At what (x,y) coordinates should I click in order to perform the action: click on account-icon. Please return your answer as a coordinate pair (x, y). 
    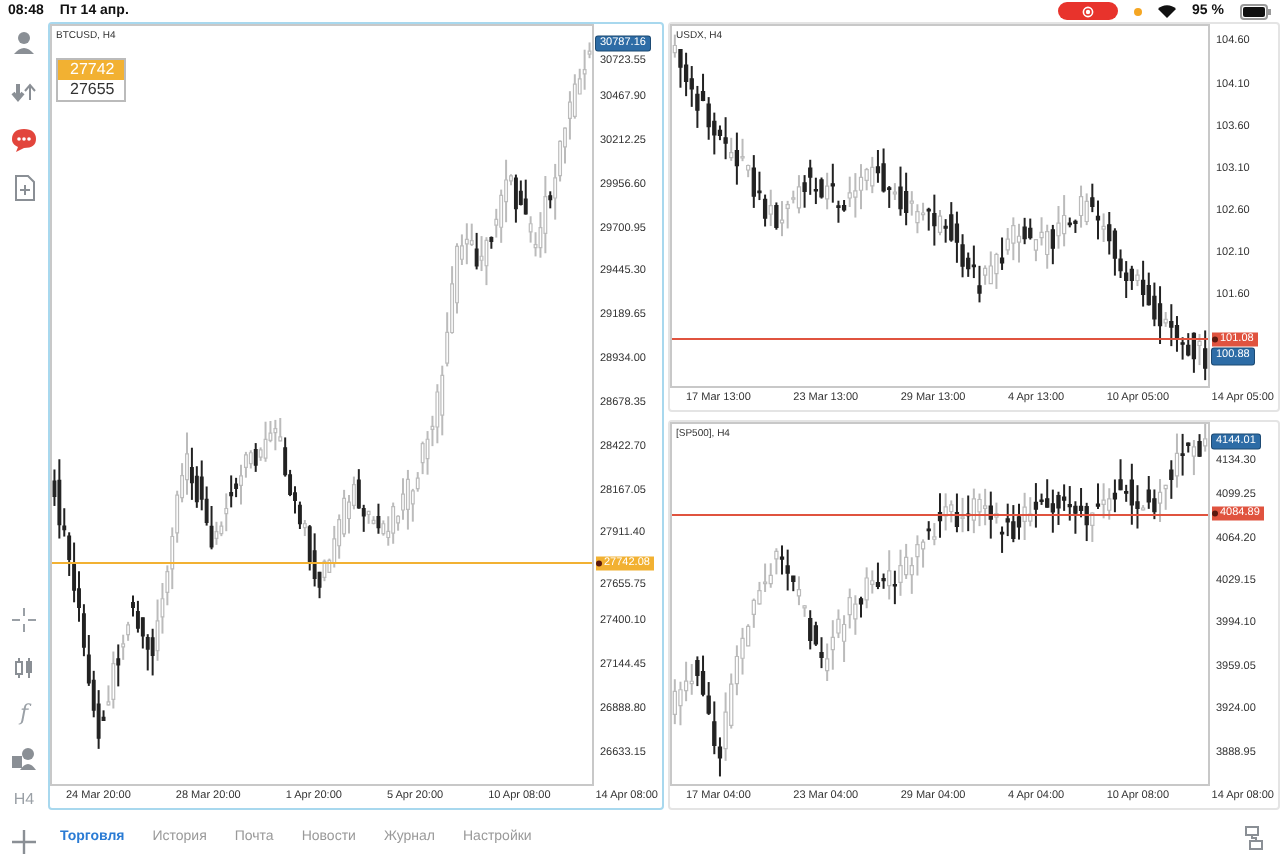
    Looking at the image, I should click on (24, 44).